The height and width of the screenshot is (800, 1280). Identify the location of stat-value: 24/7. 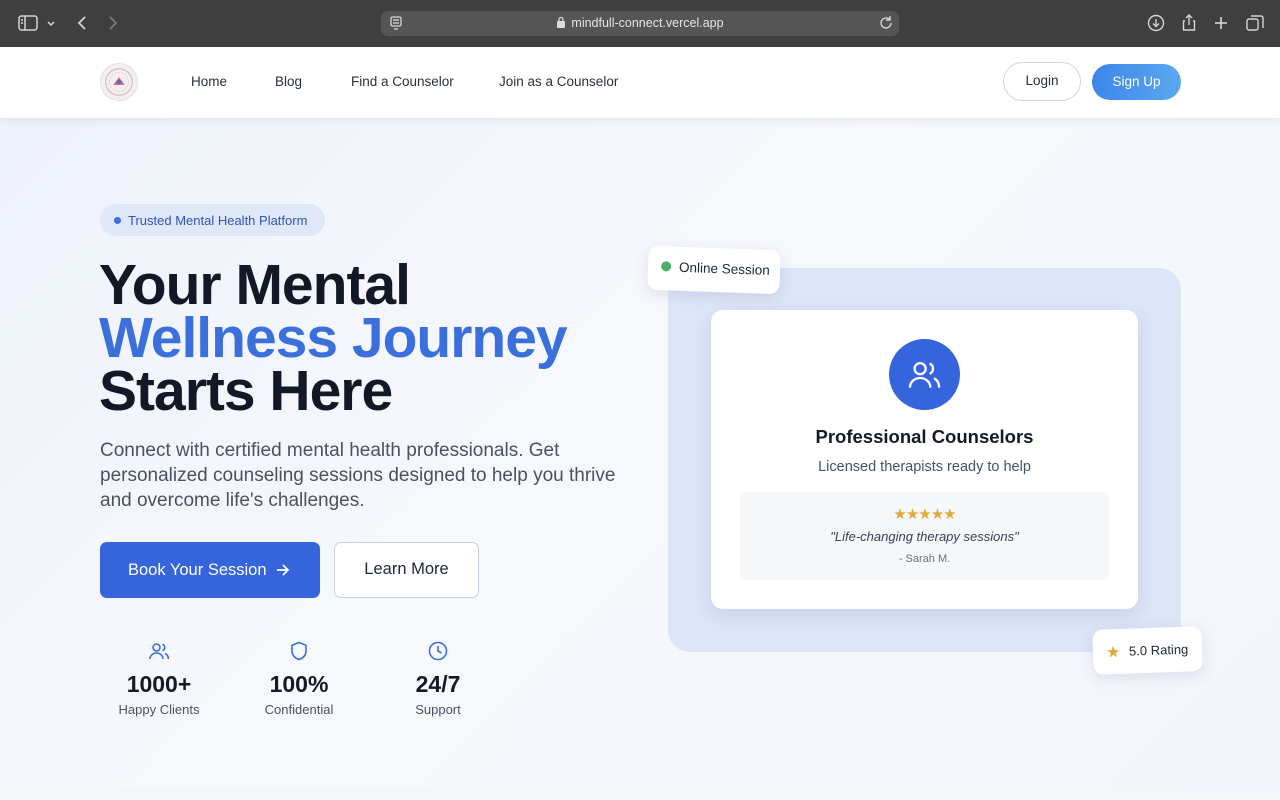
(438, 684).